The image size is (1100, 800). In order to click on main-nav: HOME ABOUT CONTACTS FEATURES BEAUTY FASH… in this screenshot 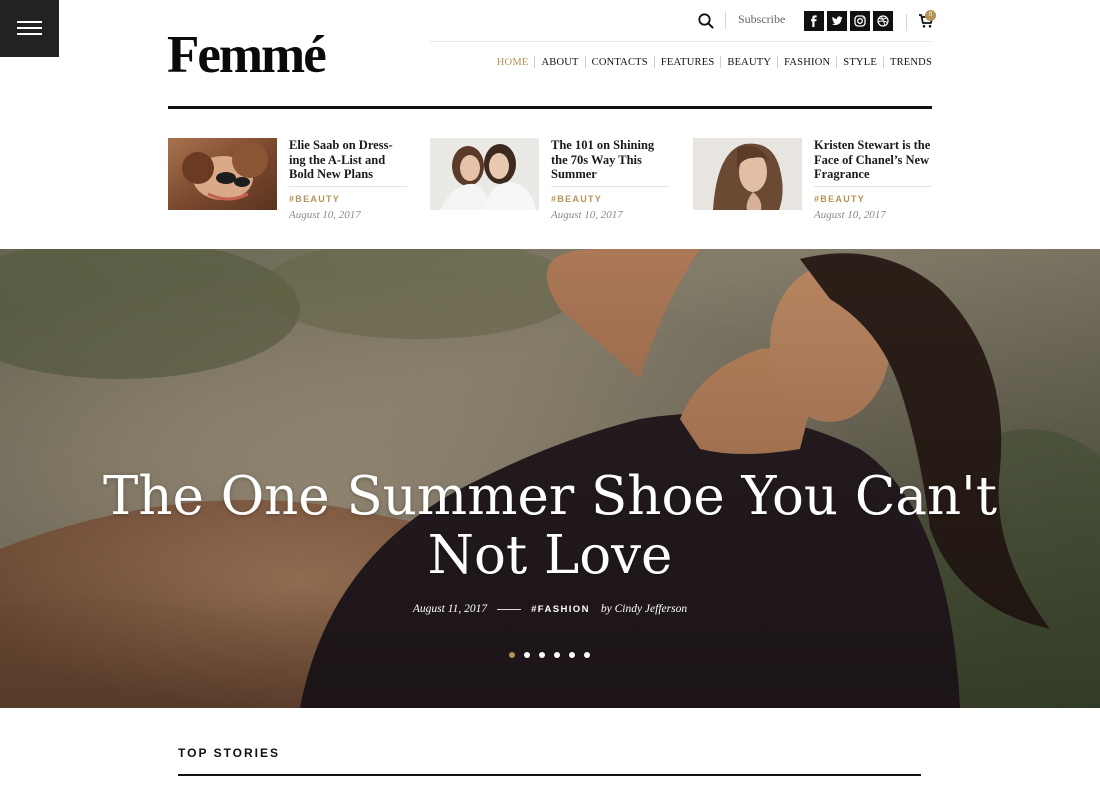, I will do `click(711, 62)`.